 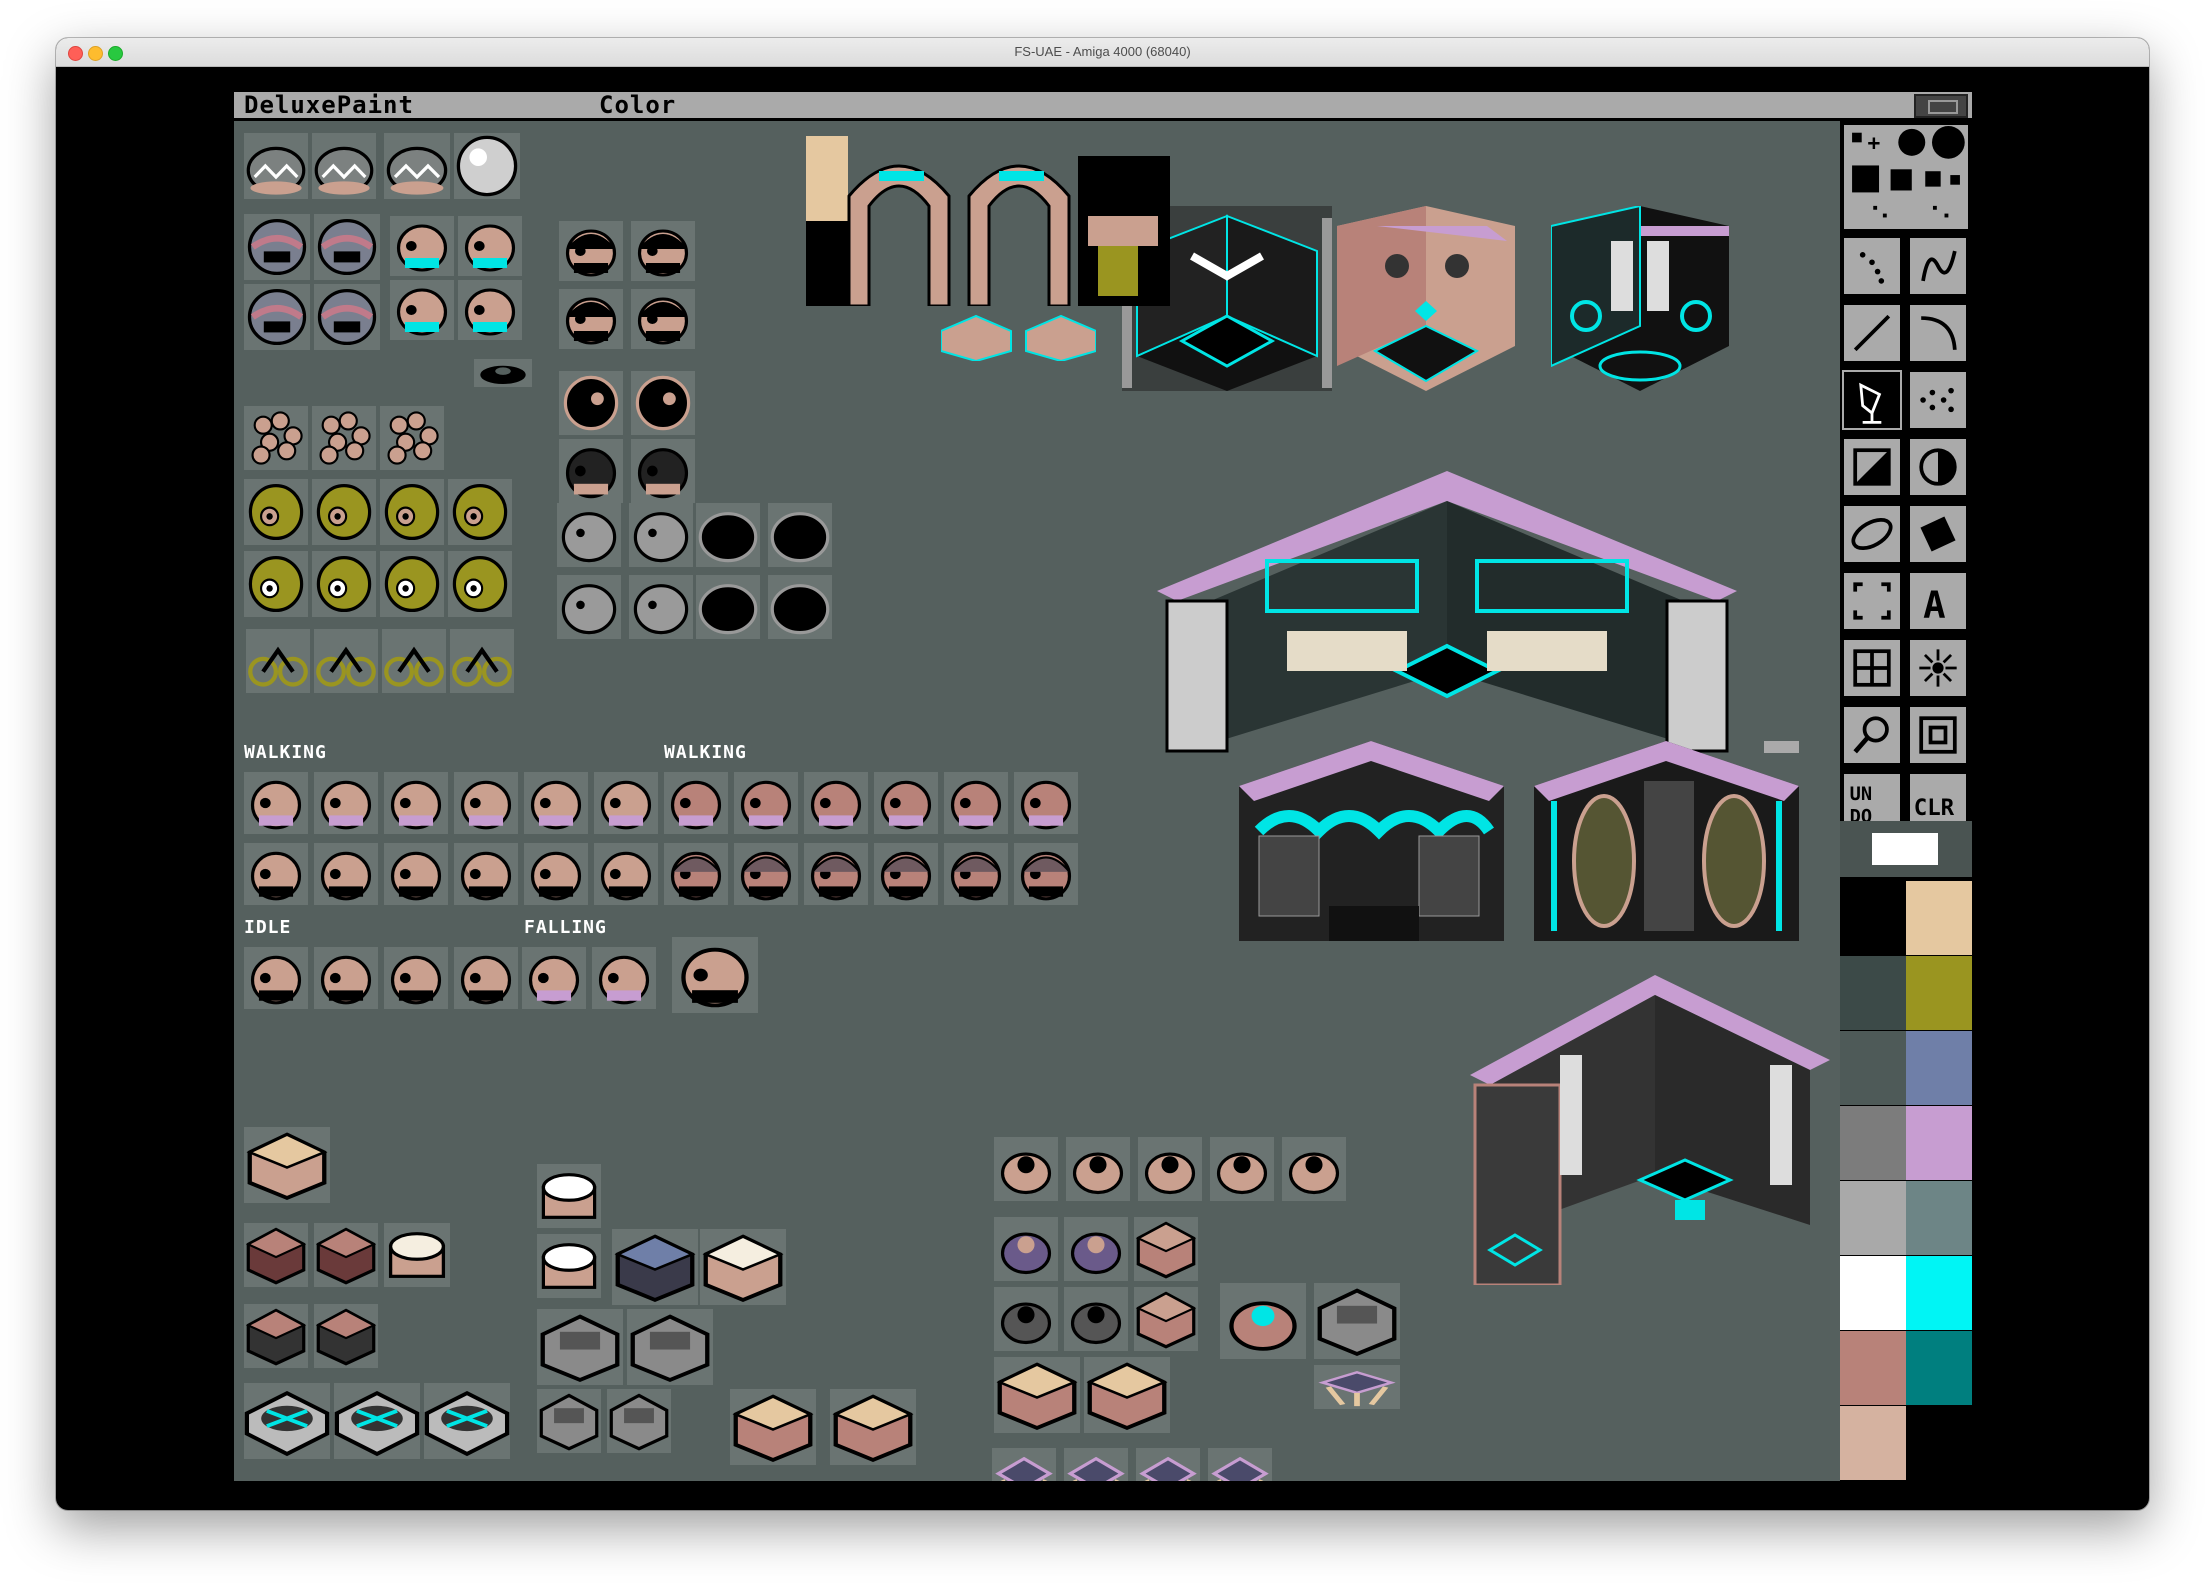 I want to click on ellipse-tool, so click(x=1872, y=534).